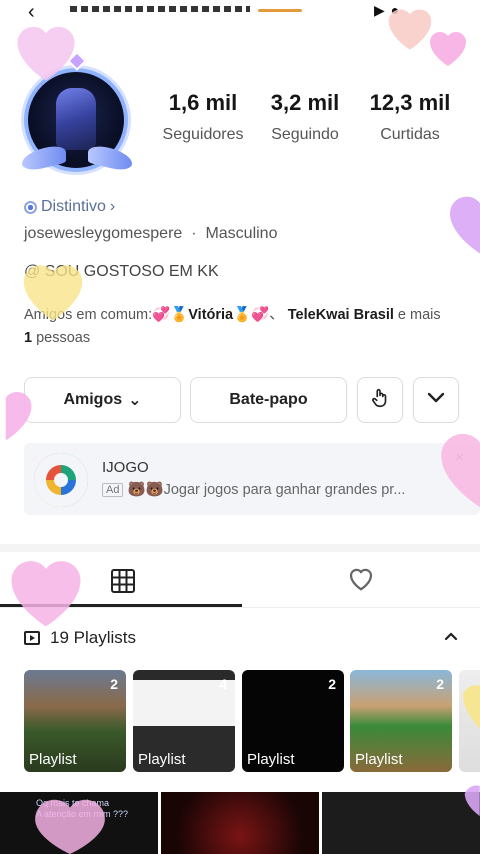 The width and height of the screenshot is (480, 854). Describe the element at coordinates (30, 207) in the screenshot. I see `badge-icon` at that location.